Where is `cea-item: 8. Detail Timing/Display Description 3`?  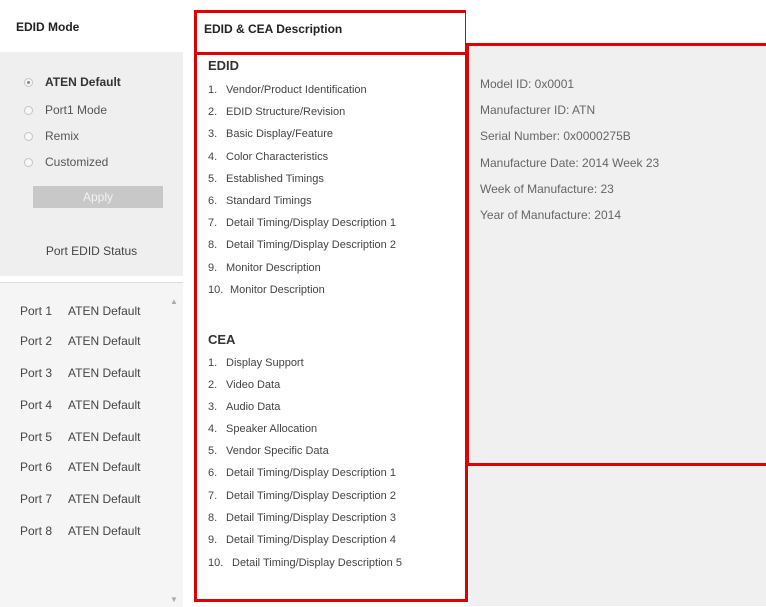
cea-item: 8. Detail Timing/Display Description 3 is located at coordinates (302, 518).